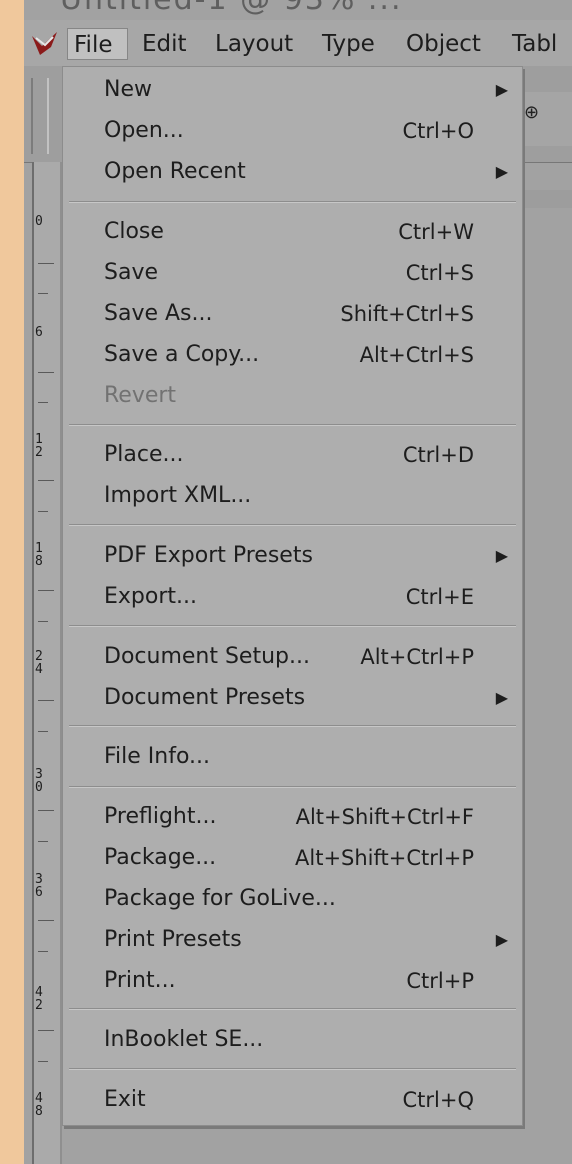 Image resolution: width=572 pixels, height=1164 pixels. Describe the element at coordinates (205, 697) in the screenshot. I see `menu-label: Document Presets` at that location.